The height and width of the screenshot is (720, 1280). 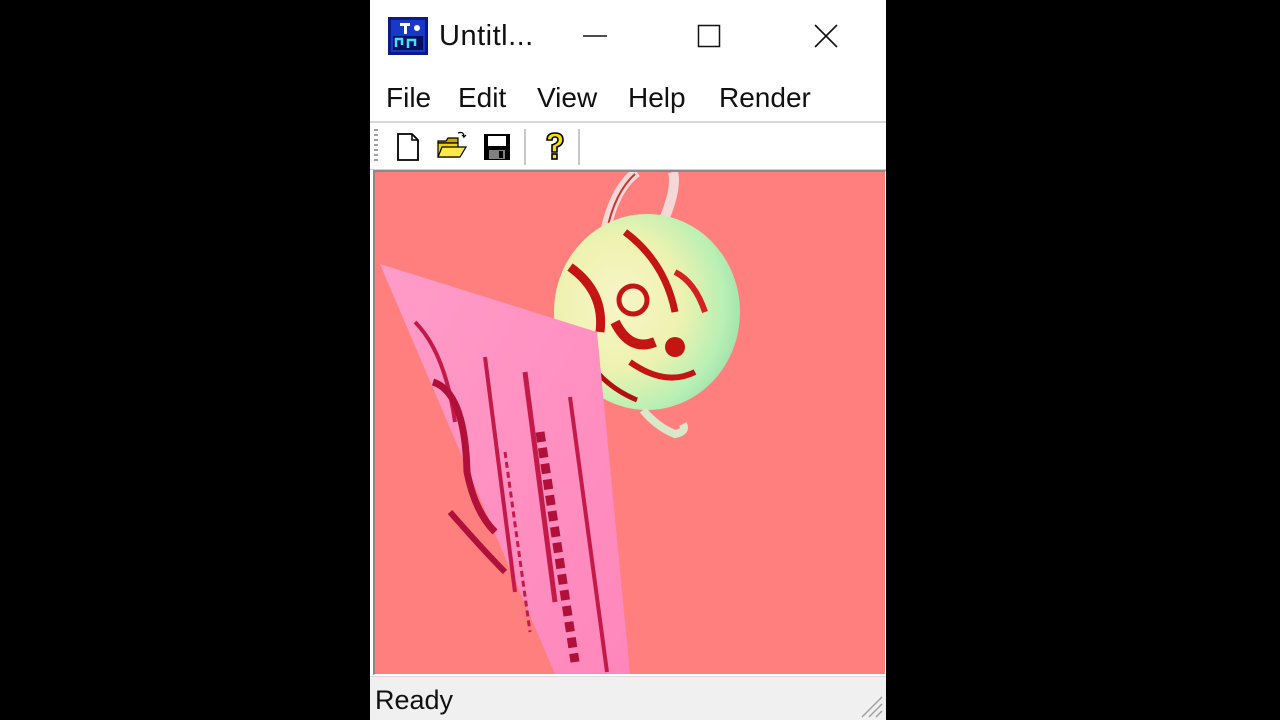 I want to click on help-question-icon, so click(x=555, y=146).